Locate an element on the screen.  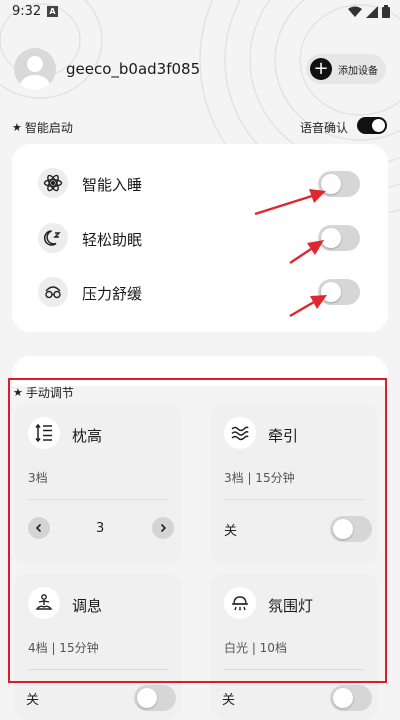
status-icons is located at coordinates (369, 11).